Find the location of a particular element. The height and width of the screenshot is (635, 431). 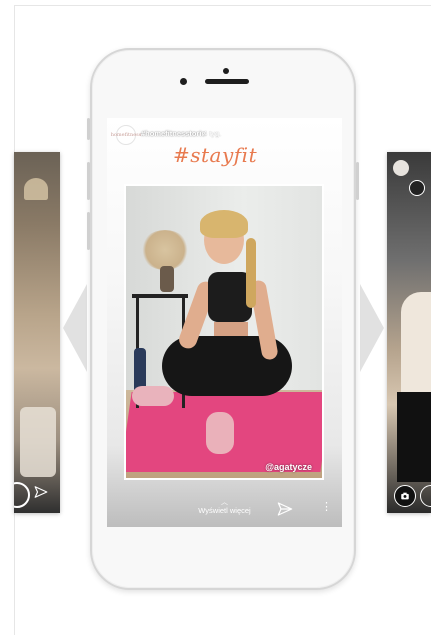

phone-camera is located at coordinates (226, 71).